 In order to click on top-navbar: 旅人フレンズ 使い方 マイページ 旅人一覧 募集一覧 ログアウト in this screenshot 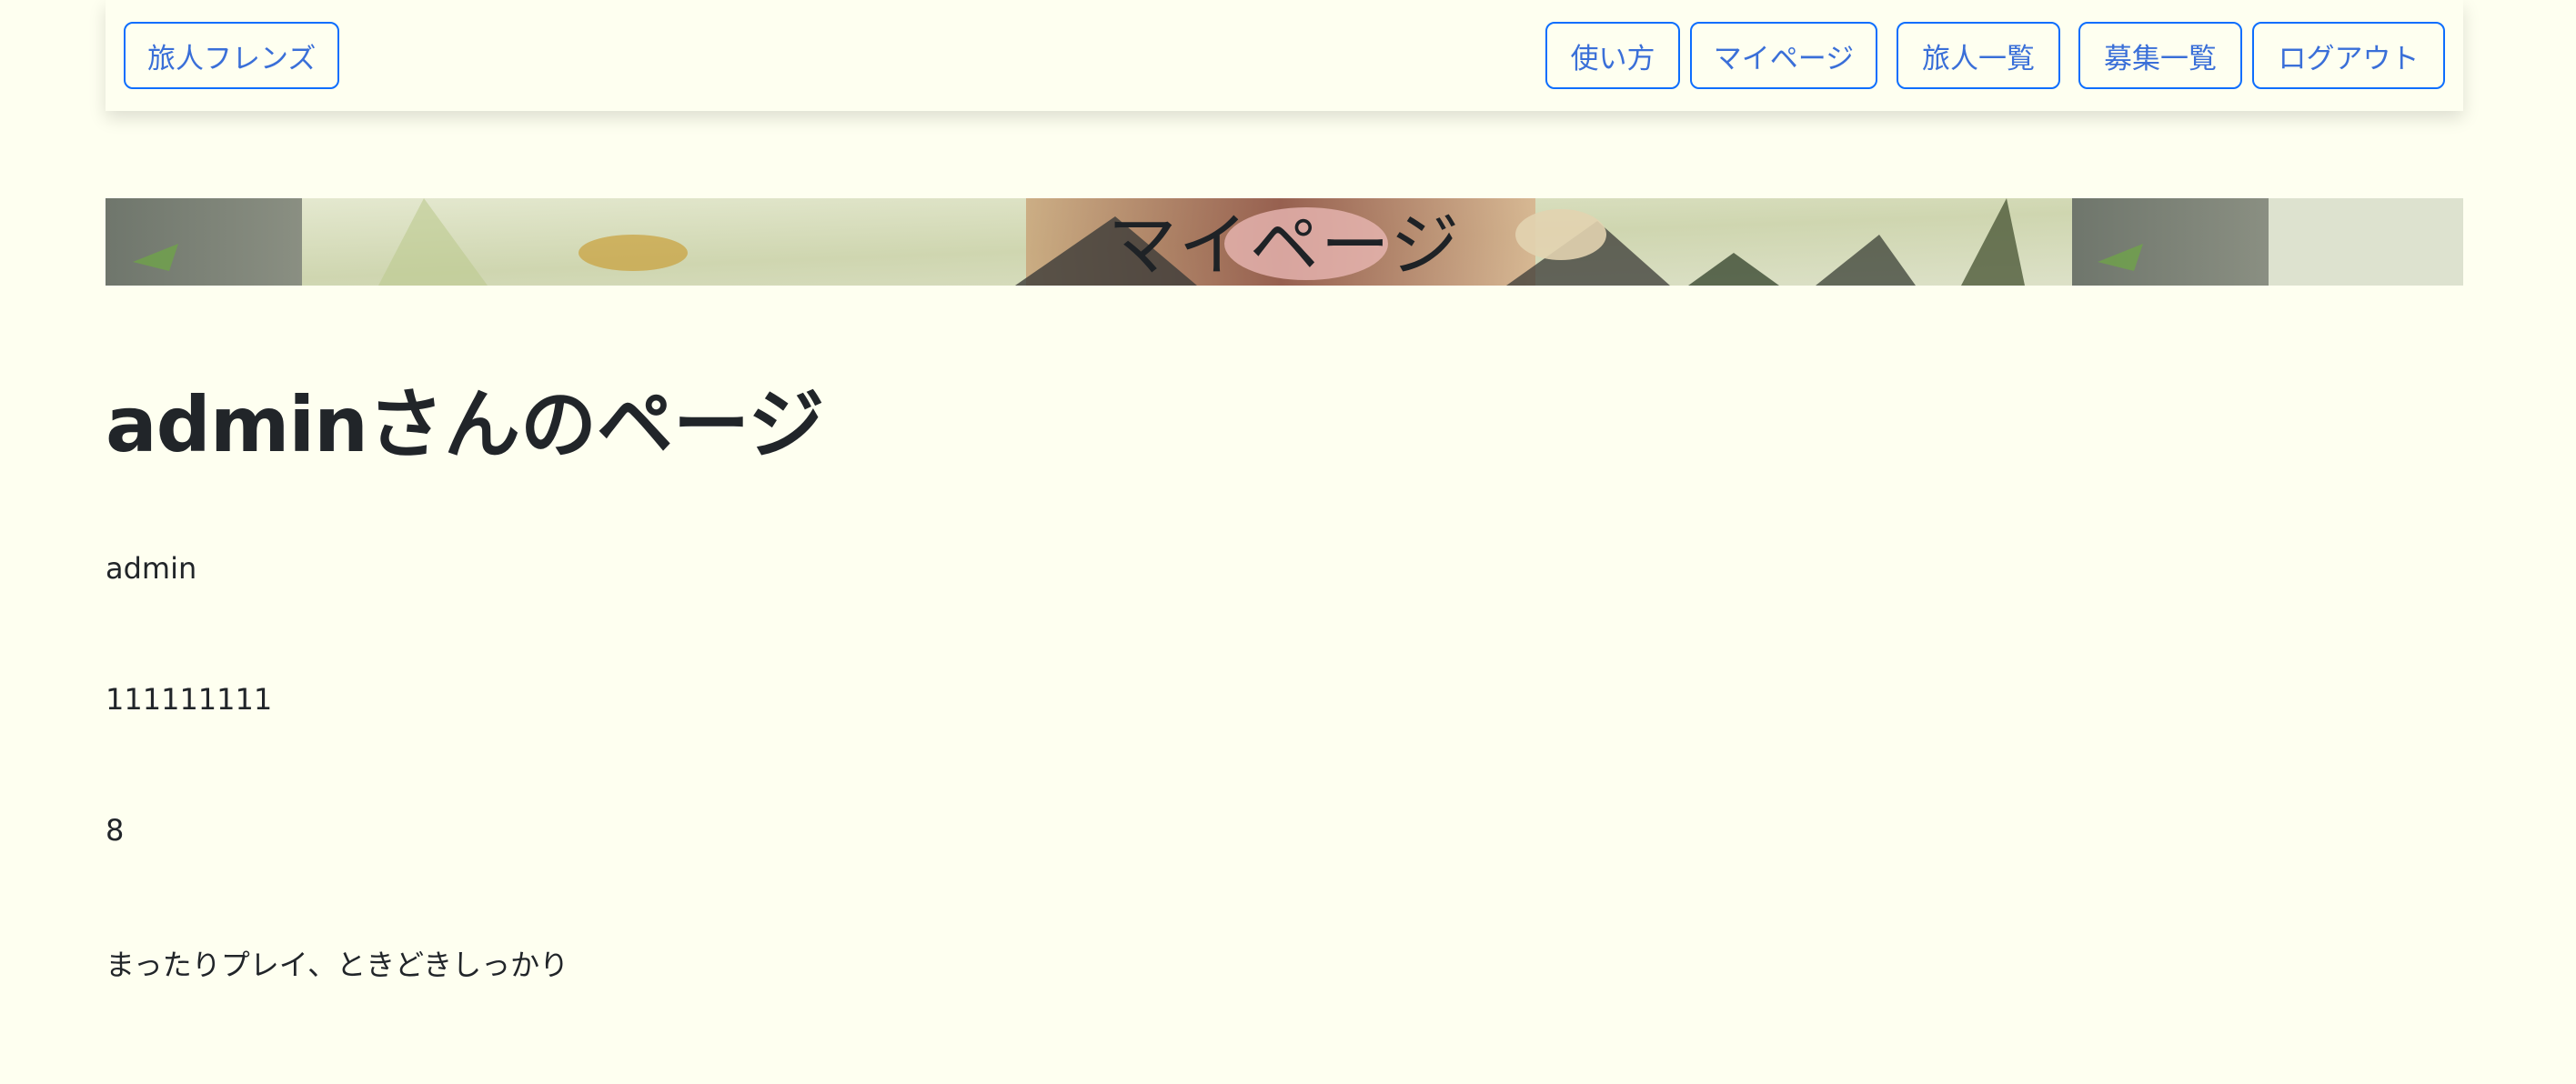, I will do `click(1284, 55)`.